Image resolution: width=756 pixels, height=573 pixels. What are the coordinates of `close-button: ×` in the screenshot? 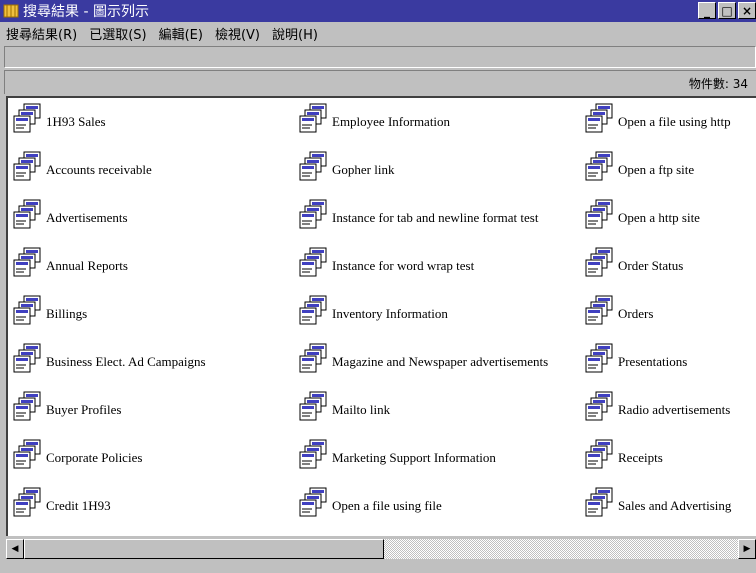 It's located at (747, 10).